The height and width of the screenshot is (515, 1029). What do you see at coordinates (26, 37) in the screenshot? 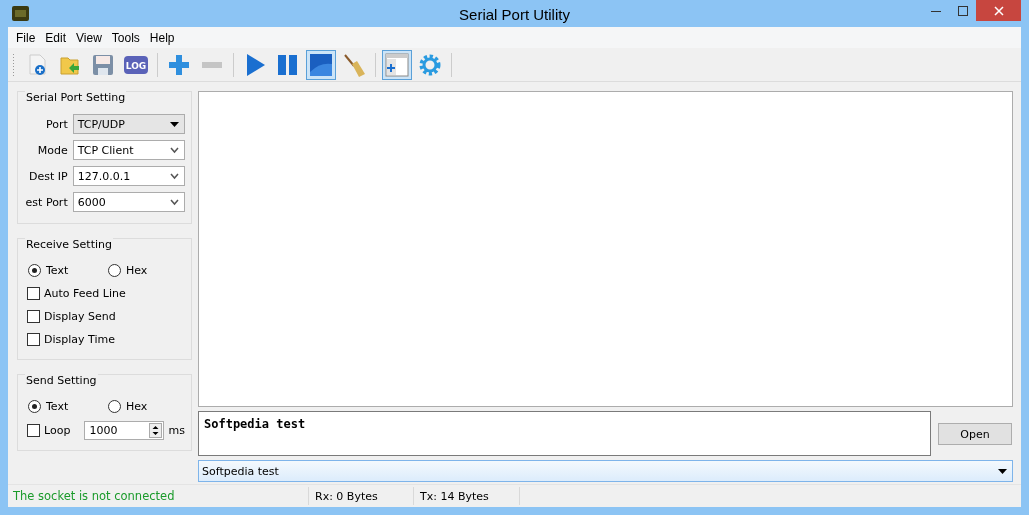
I see `menu-item: File` at bounding box center [26, 37].